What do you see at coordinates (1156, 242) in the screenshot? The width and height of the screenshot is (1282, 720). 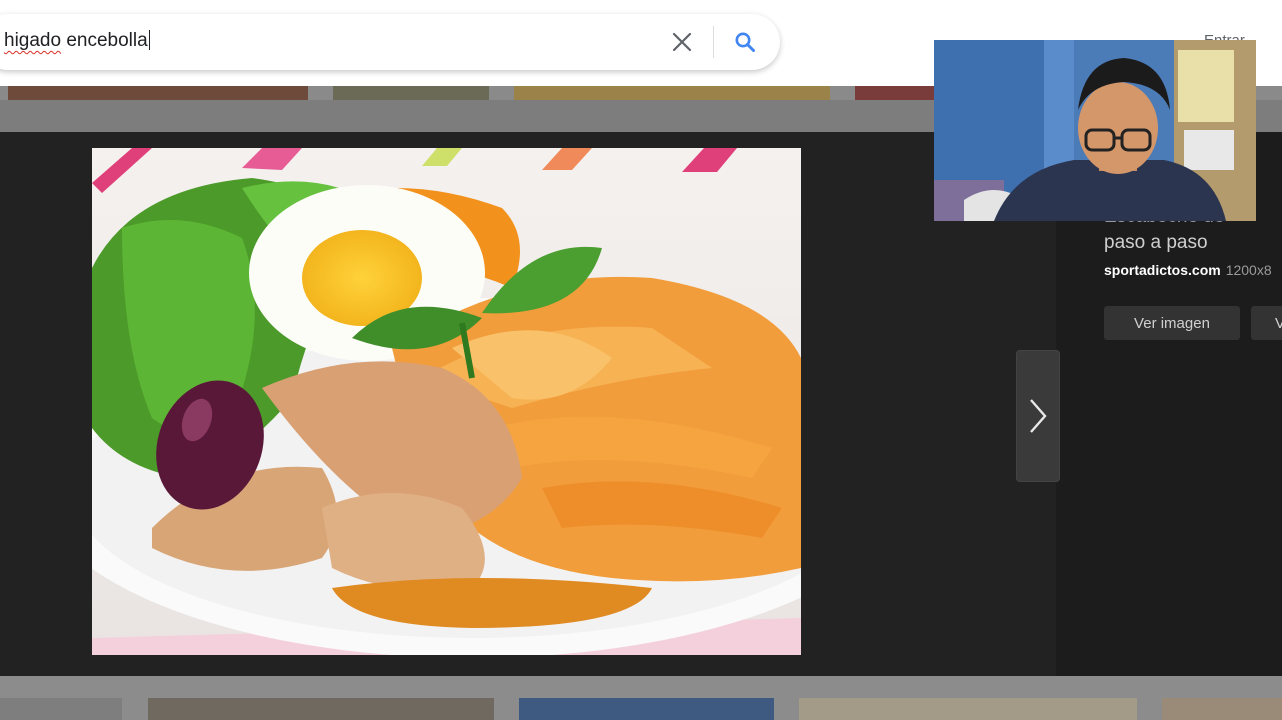 I see `image-title-line2: paso a paso` at bounding box center [1156, 242].